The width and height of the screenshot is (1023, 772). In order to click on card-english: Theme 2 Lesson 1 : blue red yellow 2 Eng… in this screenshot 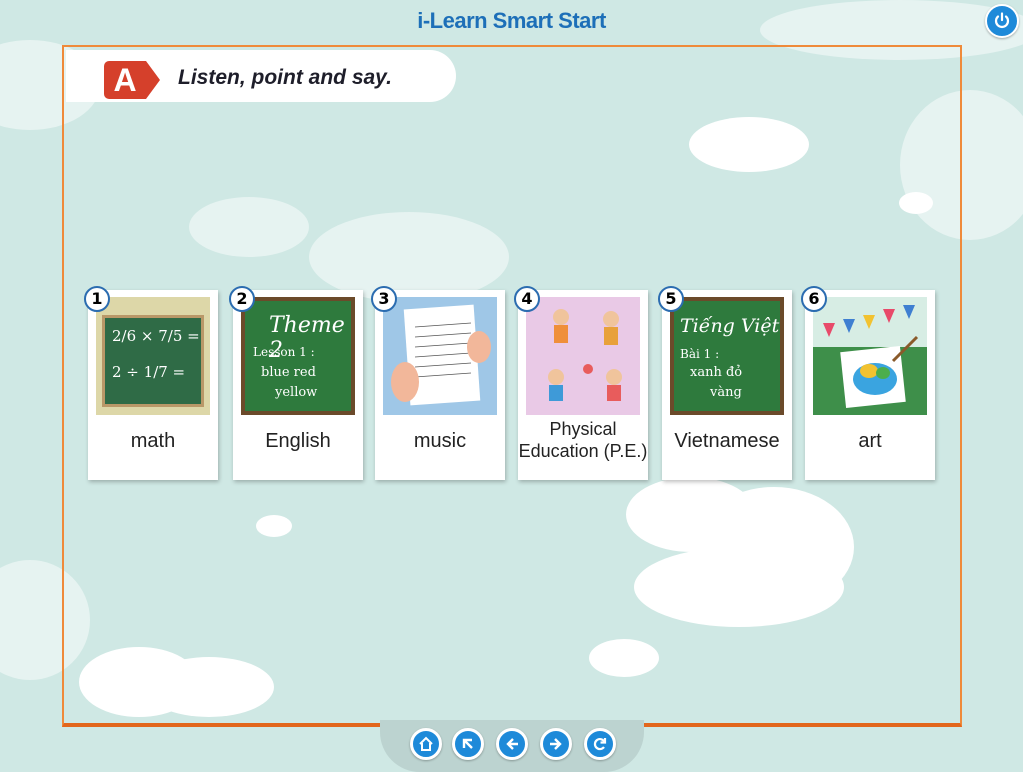, I will do `click(296, 383)`.